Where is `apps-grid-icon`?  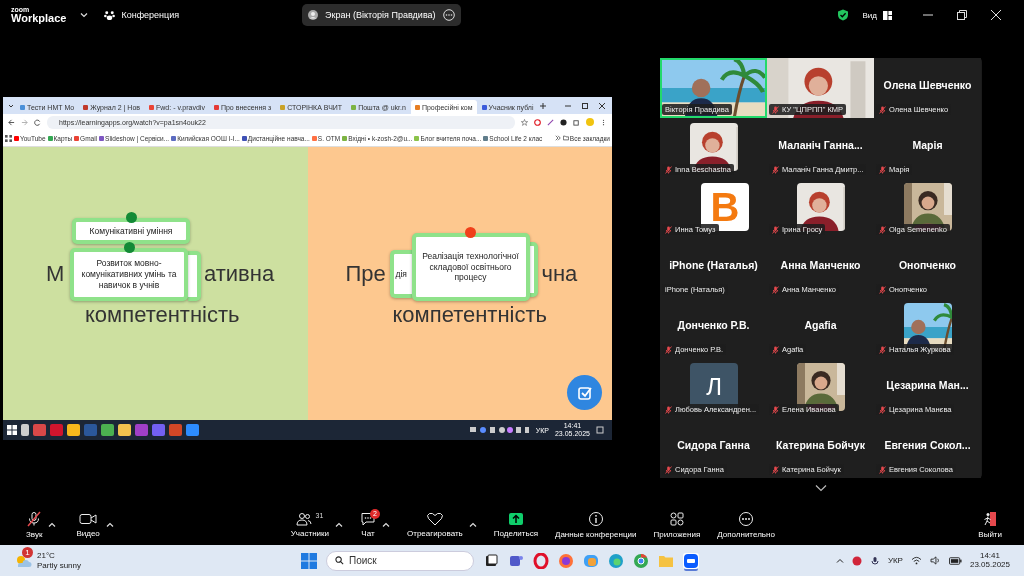
apps-grid-icon is located at coordinates (8, 138).